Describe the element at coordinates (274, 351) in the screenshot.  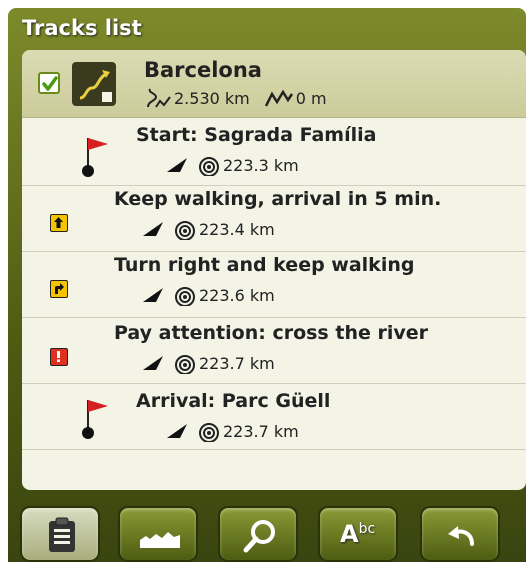
I see `waypoint-row: Pay attention: cross the river 223.7 km` at that location.